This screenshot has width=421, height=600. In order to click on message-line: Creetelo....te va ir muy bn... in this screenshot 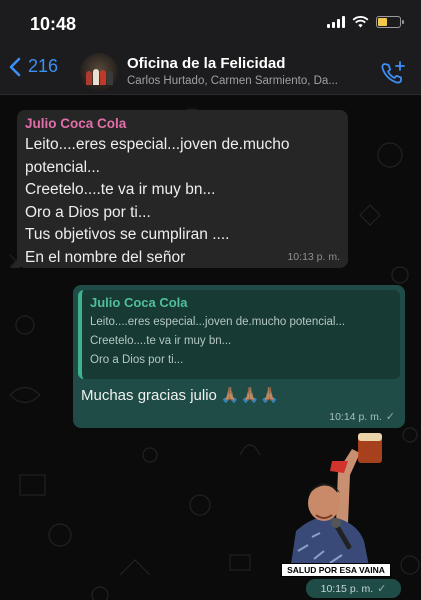, I will do `click(120, 189)`.